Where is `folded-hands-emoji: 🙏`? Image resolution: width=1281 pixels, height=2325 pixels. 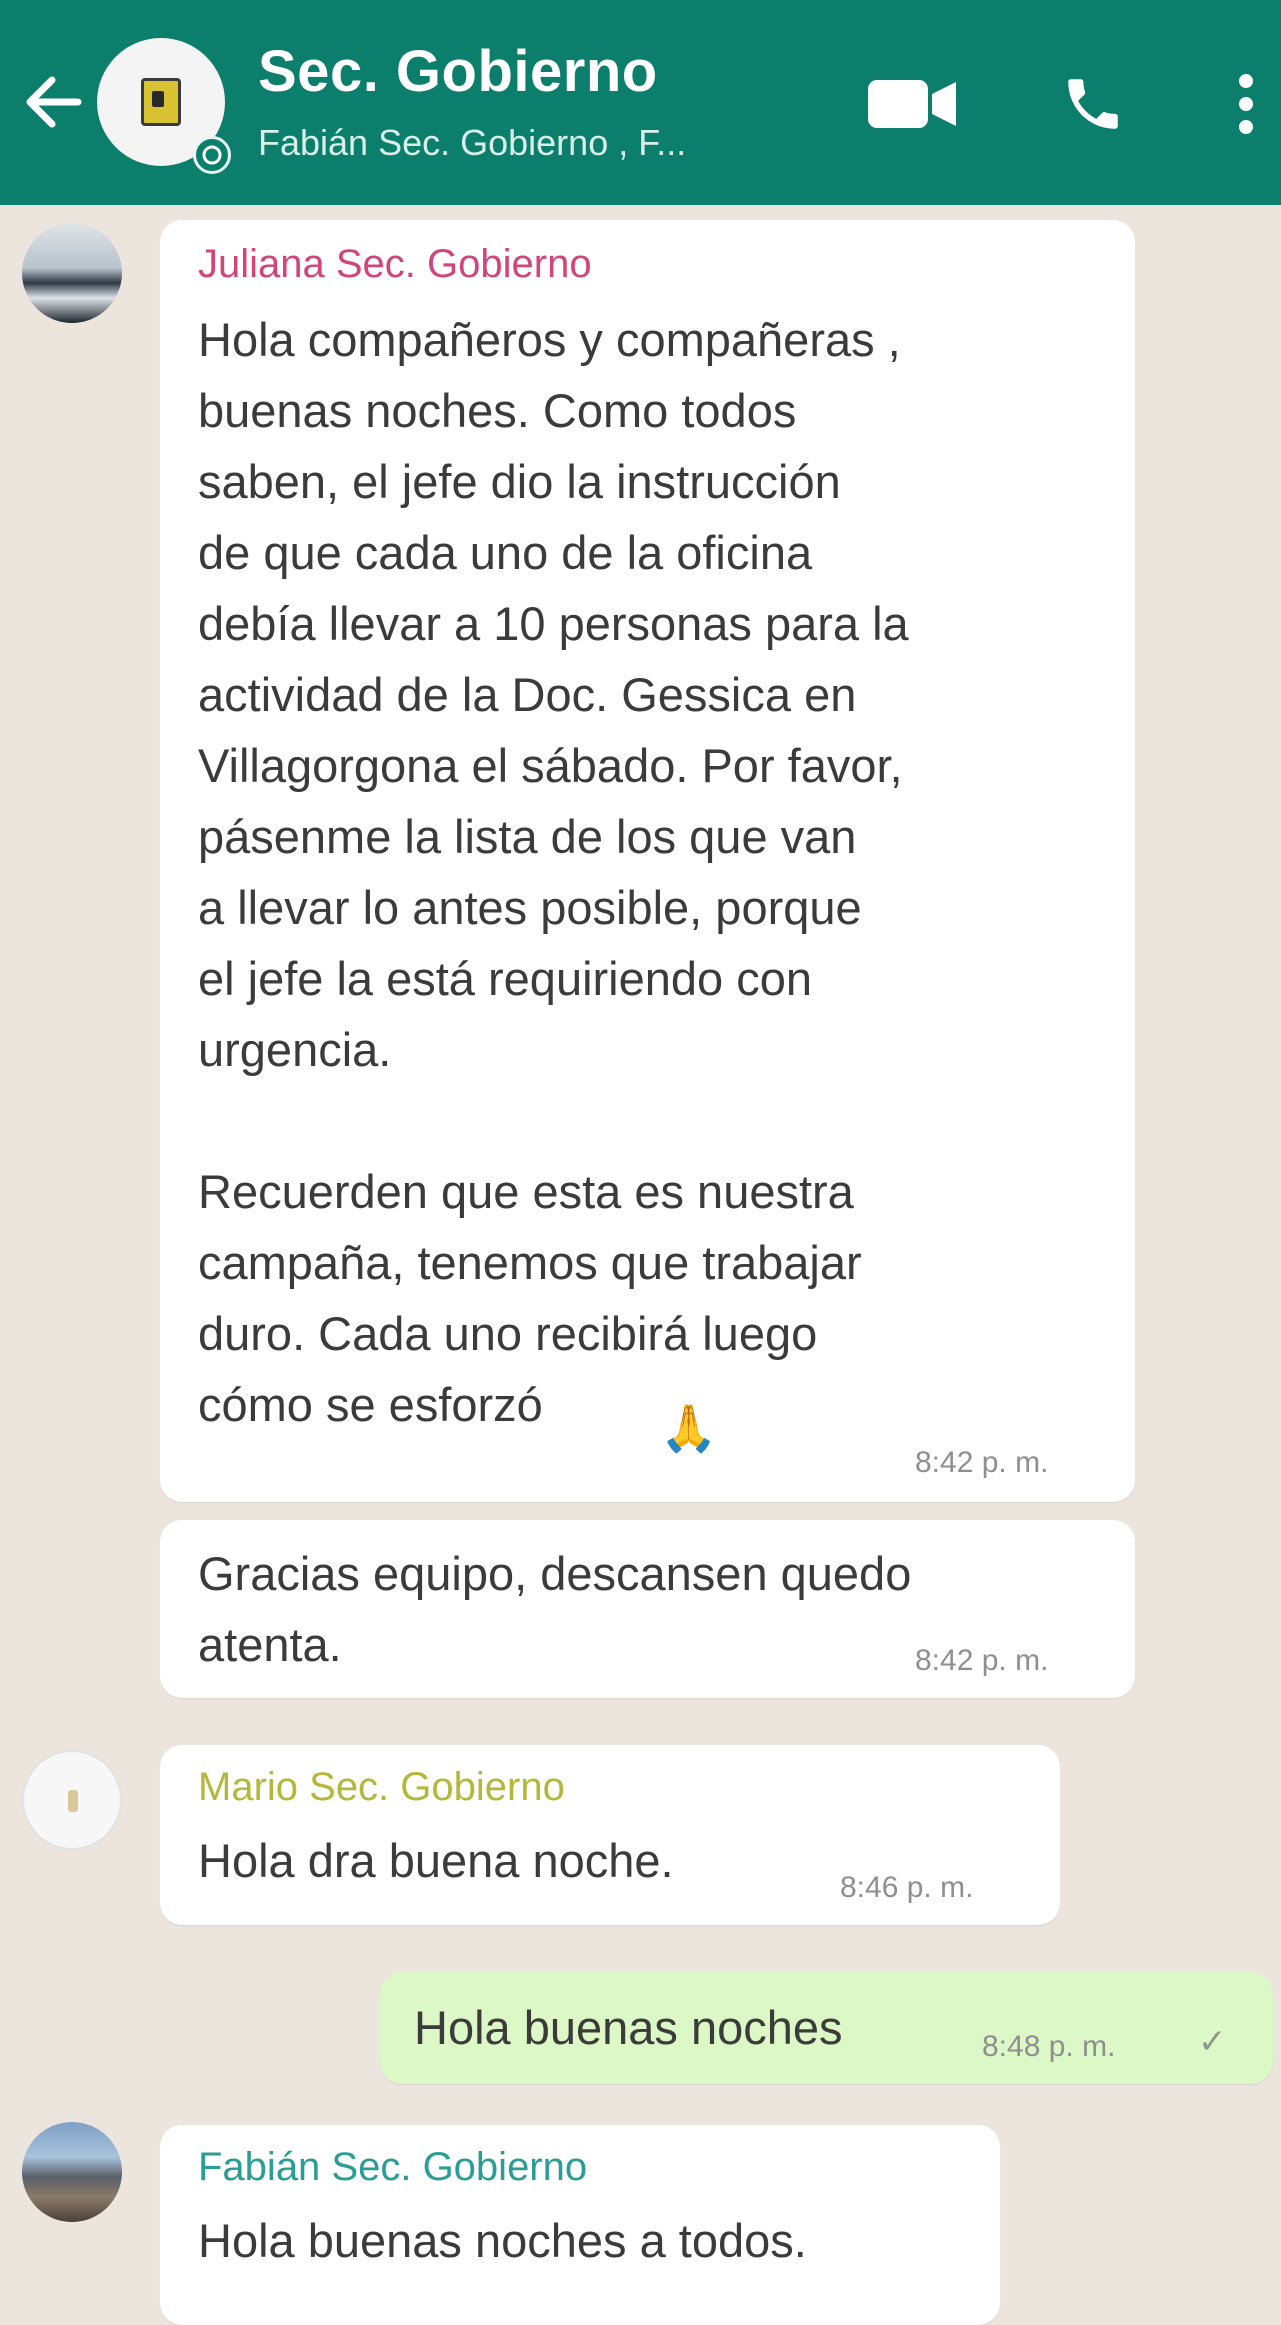
folded-hands-emoji: 🙏 is located at coordinates (689, 1428).